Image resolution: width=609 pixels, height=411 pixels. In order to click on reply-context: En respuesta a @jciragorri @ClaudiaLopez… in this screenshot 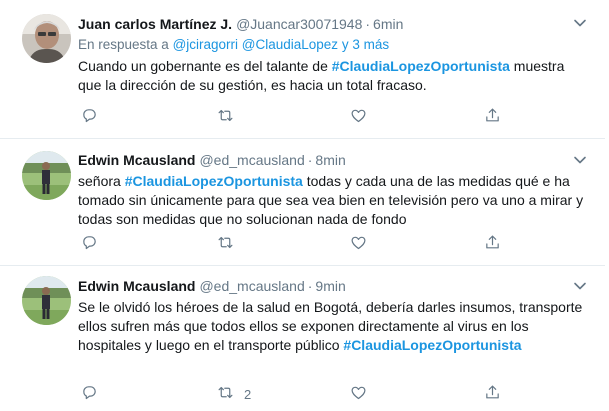, I will do `click(332, 45)`.